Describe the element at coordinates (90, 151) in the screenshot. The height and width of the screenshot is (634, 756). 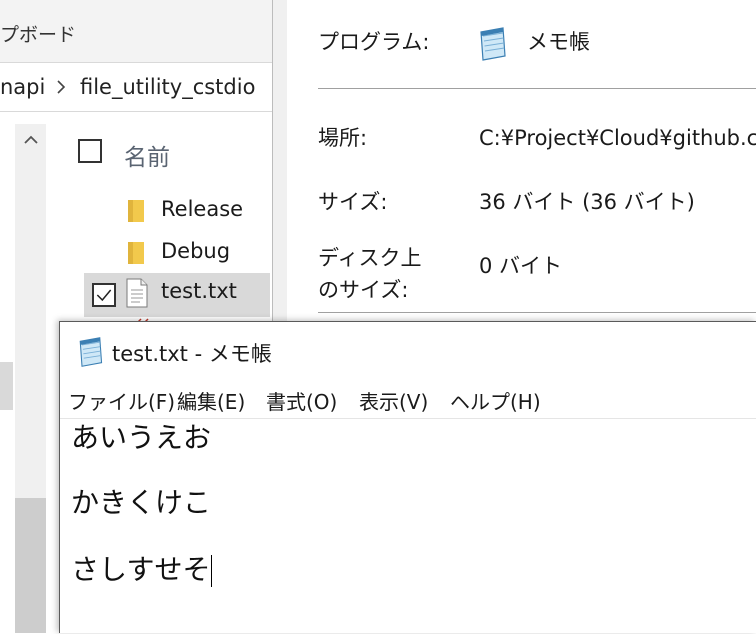
I see `select-all-checkbox` at that location.